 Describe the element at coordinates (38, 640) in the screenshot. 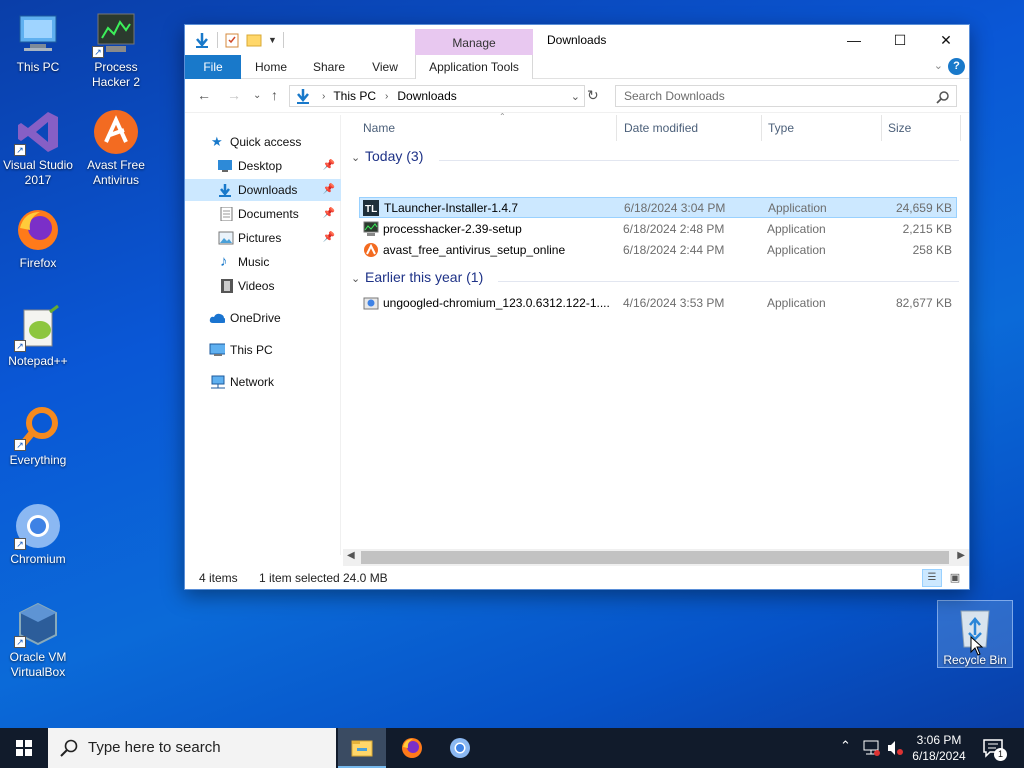

I see `desktop-icon-virtualbox: ↗ Oracle VM VirtualBox` at that location.